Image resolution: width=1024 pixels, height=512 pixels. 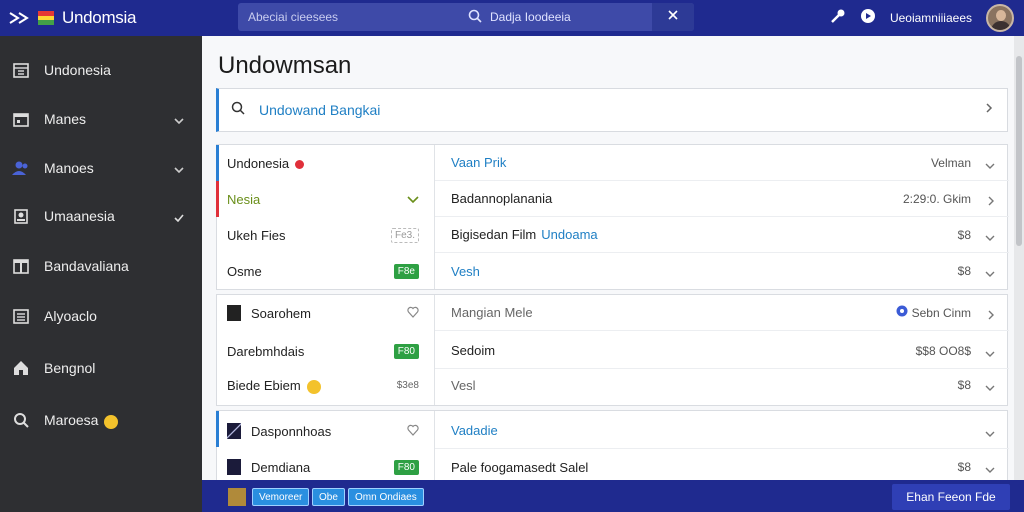 I want to click on table-row: Vesh $8, so click(x=722, y=271).